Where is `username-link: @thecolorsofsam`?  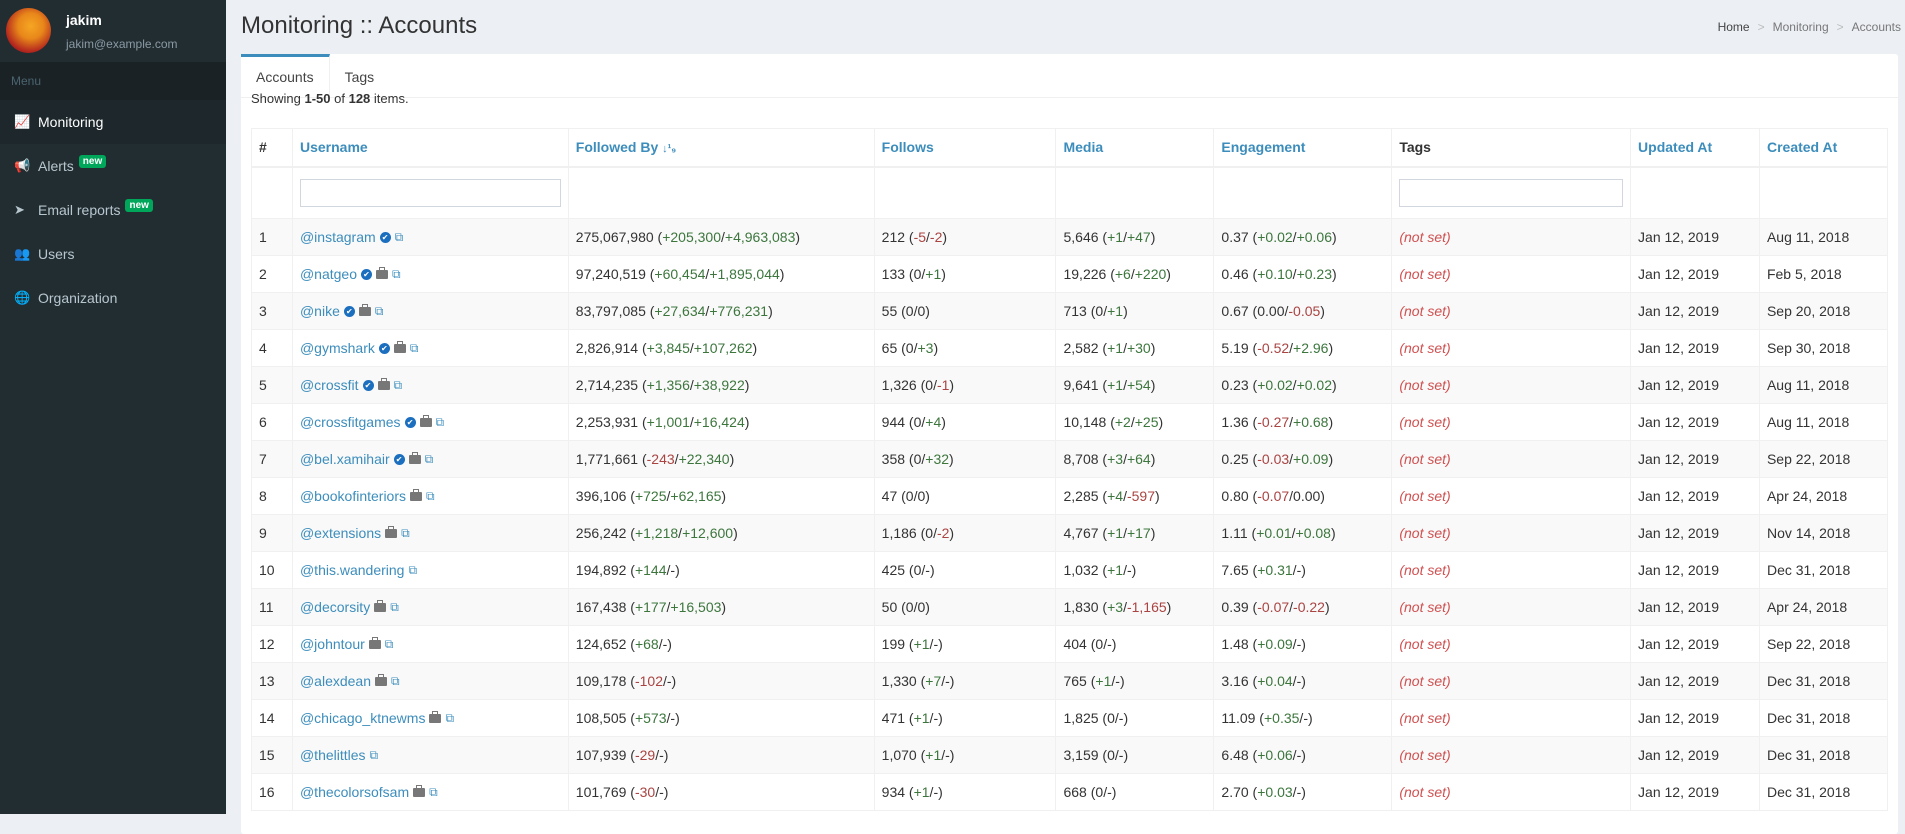 username-link: @thecolorsofsam is located at coordinates (354, 792).